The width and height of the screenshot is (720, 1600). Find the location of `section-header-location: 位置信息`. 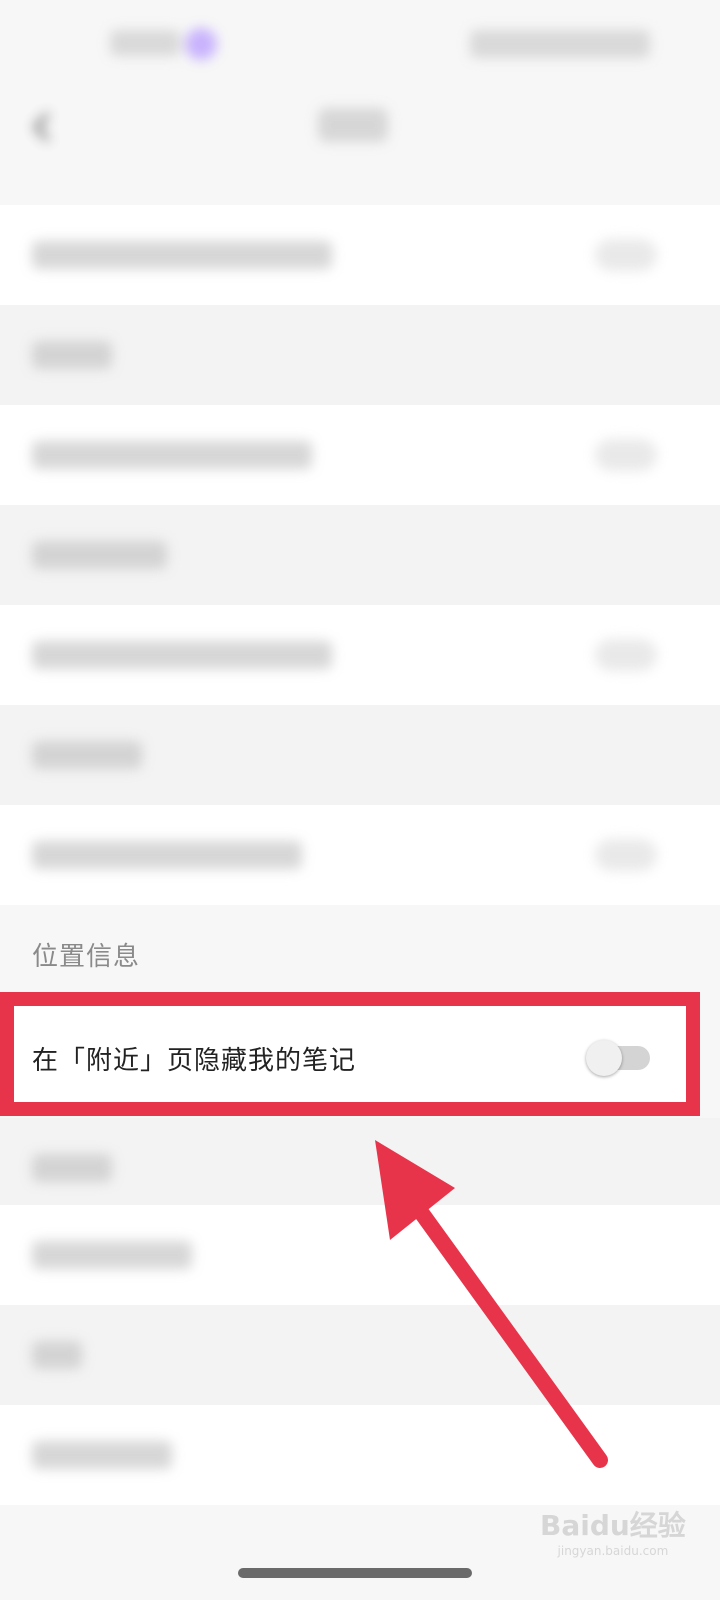

section-header-location: 位置信息 is located at coordinates (86, 957).